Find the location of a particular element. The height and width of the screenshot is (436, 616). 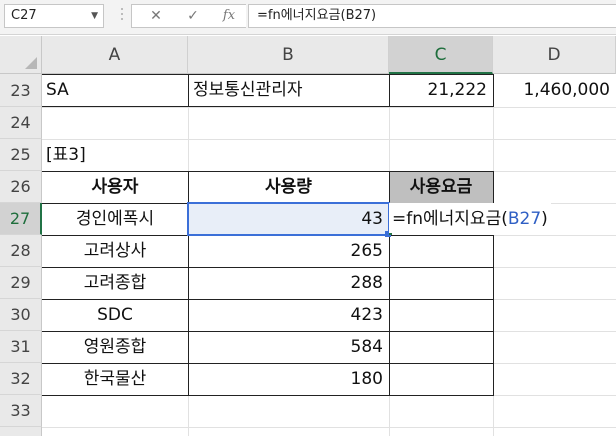

row-header-28: 28 is located at coordinates (21, 251).